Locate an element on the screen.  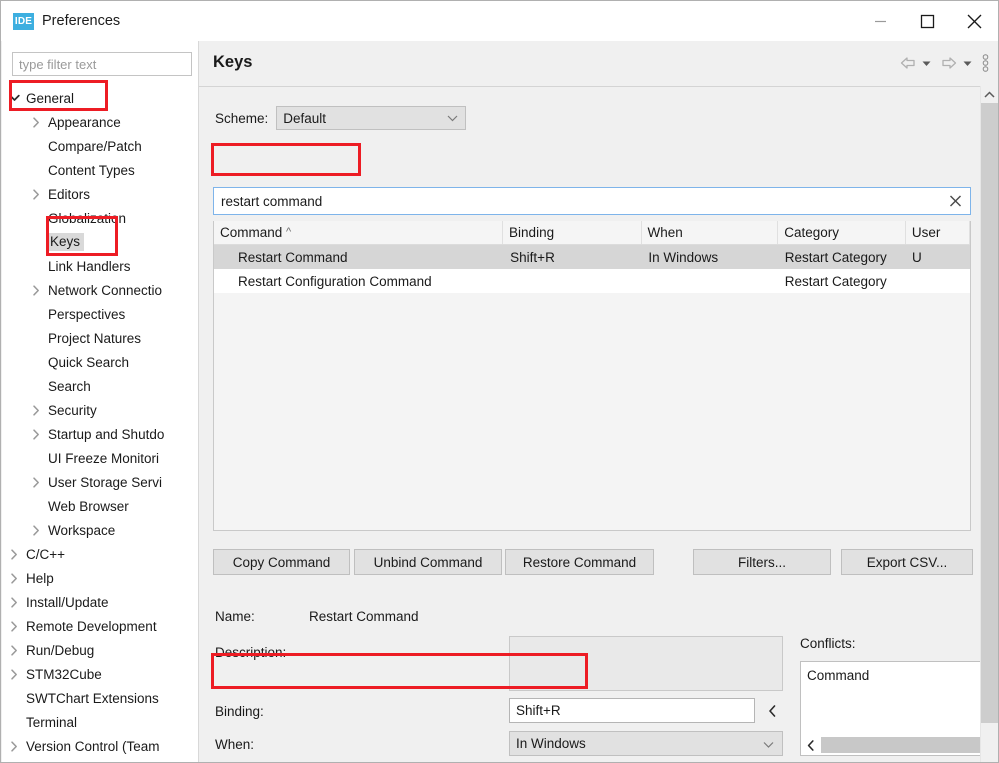
back-menu-chevron-down-icon is located at coordinates (926, 63).